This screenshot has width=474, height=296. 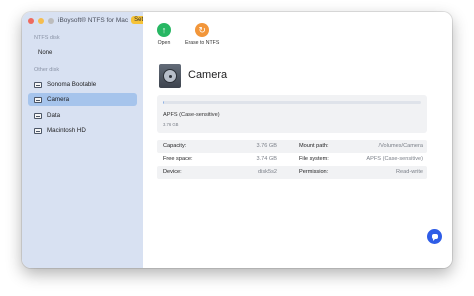 What do you see at coordinates (409, 172) in the screenshot?
I see `permission-value: Read-write` at bounding box center [409, 172].